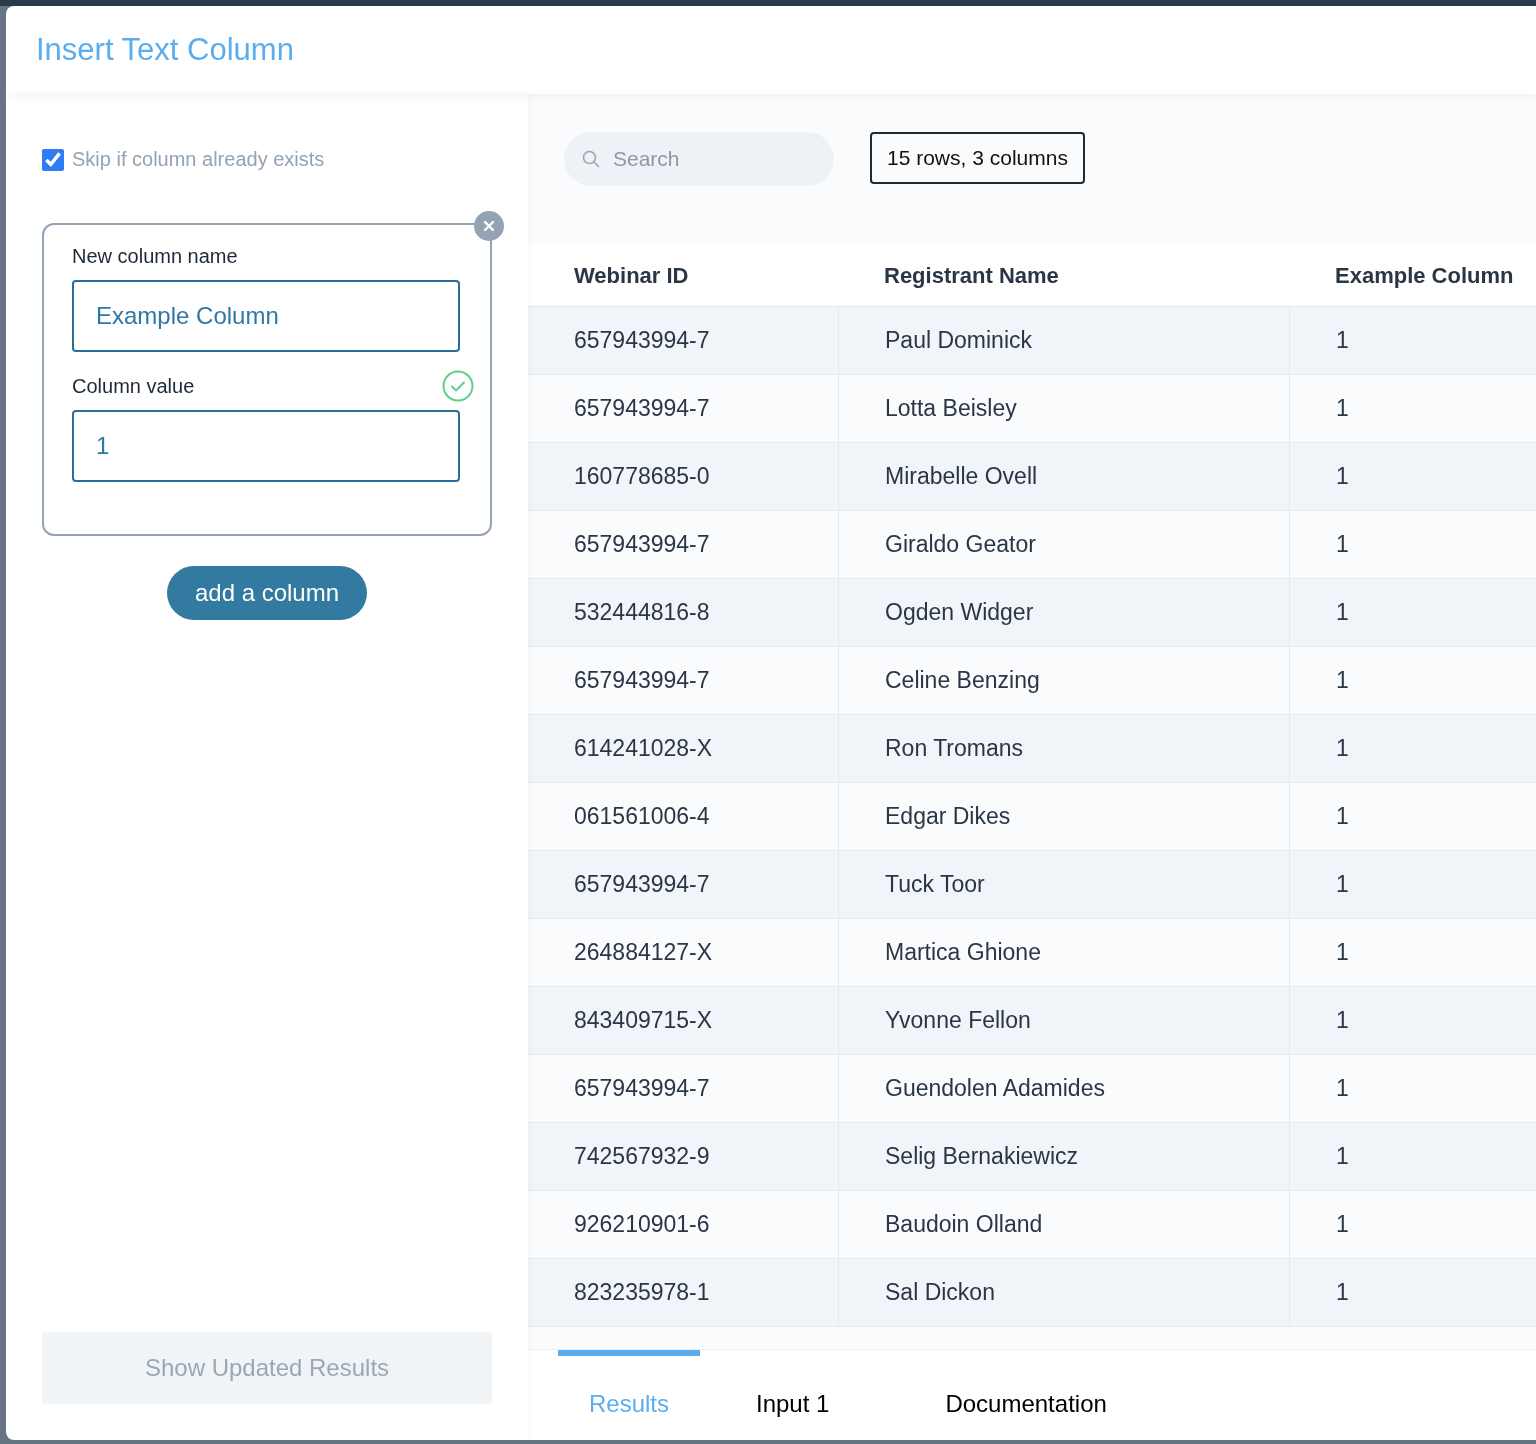 Image resolution: width=1536 pixels, height=1444 pixels. Describe the element at coordinates (267, 593) in the screenshot. I see `add-column-button: add a column` at that location.